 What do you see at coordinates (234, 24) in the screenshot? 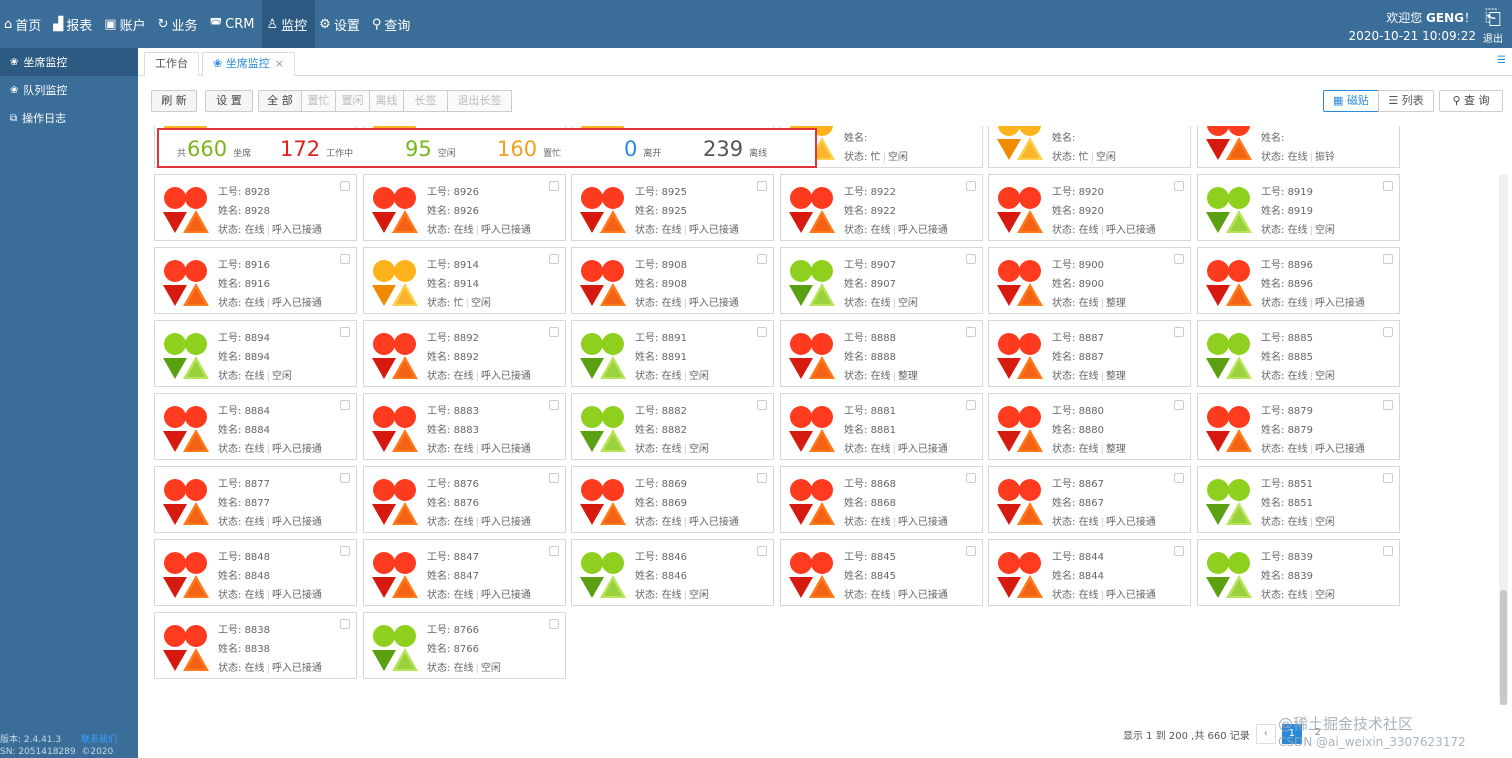
I see `nav-item-4: ◚ CRM` at bounding box center [234, 24].